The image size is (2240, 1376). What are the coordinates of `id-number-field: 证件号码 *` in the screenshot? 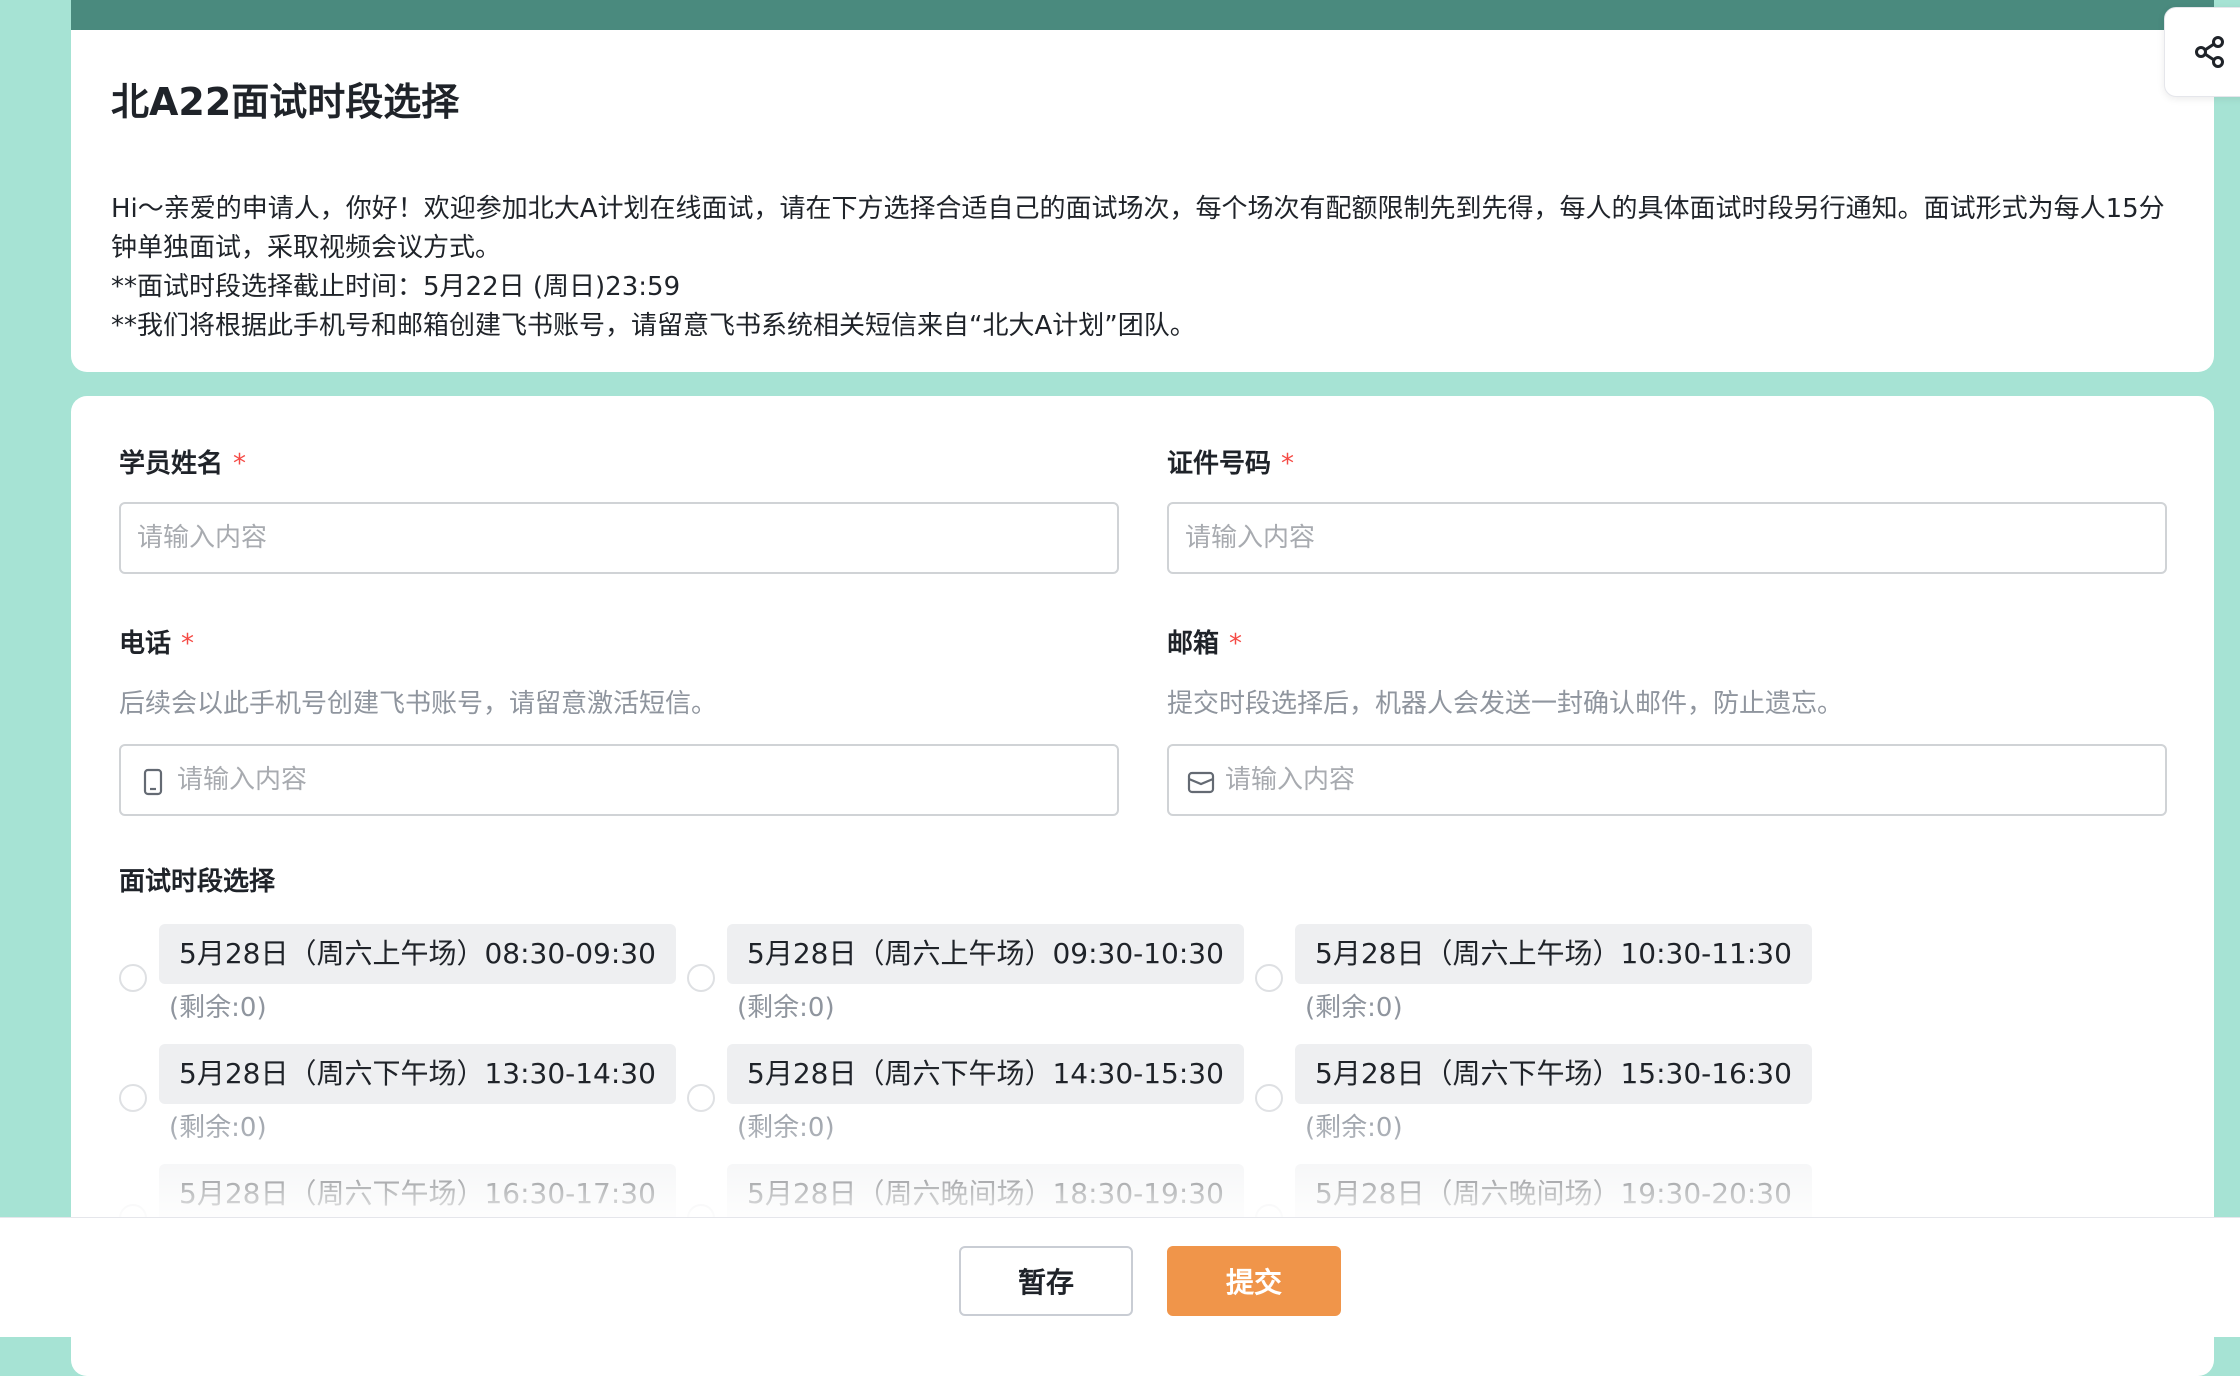 It's located at (1667, 510).